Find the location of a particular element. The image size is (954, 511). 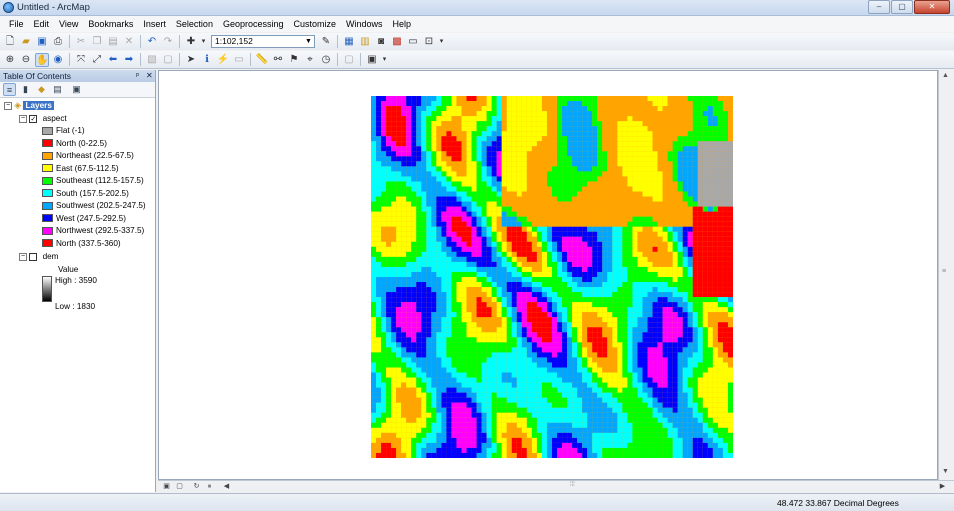

menu-selection: Selection is located at coordinates (194, 24).